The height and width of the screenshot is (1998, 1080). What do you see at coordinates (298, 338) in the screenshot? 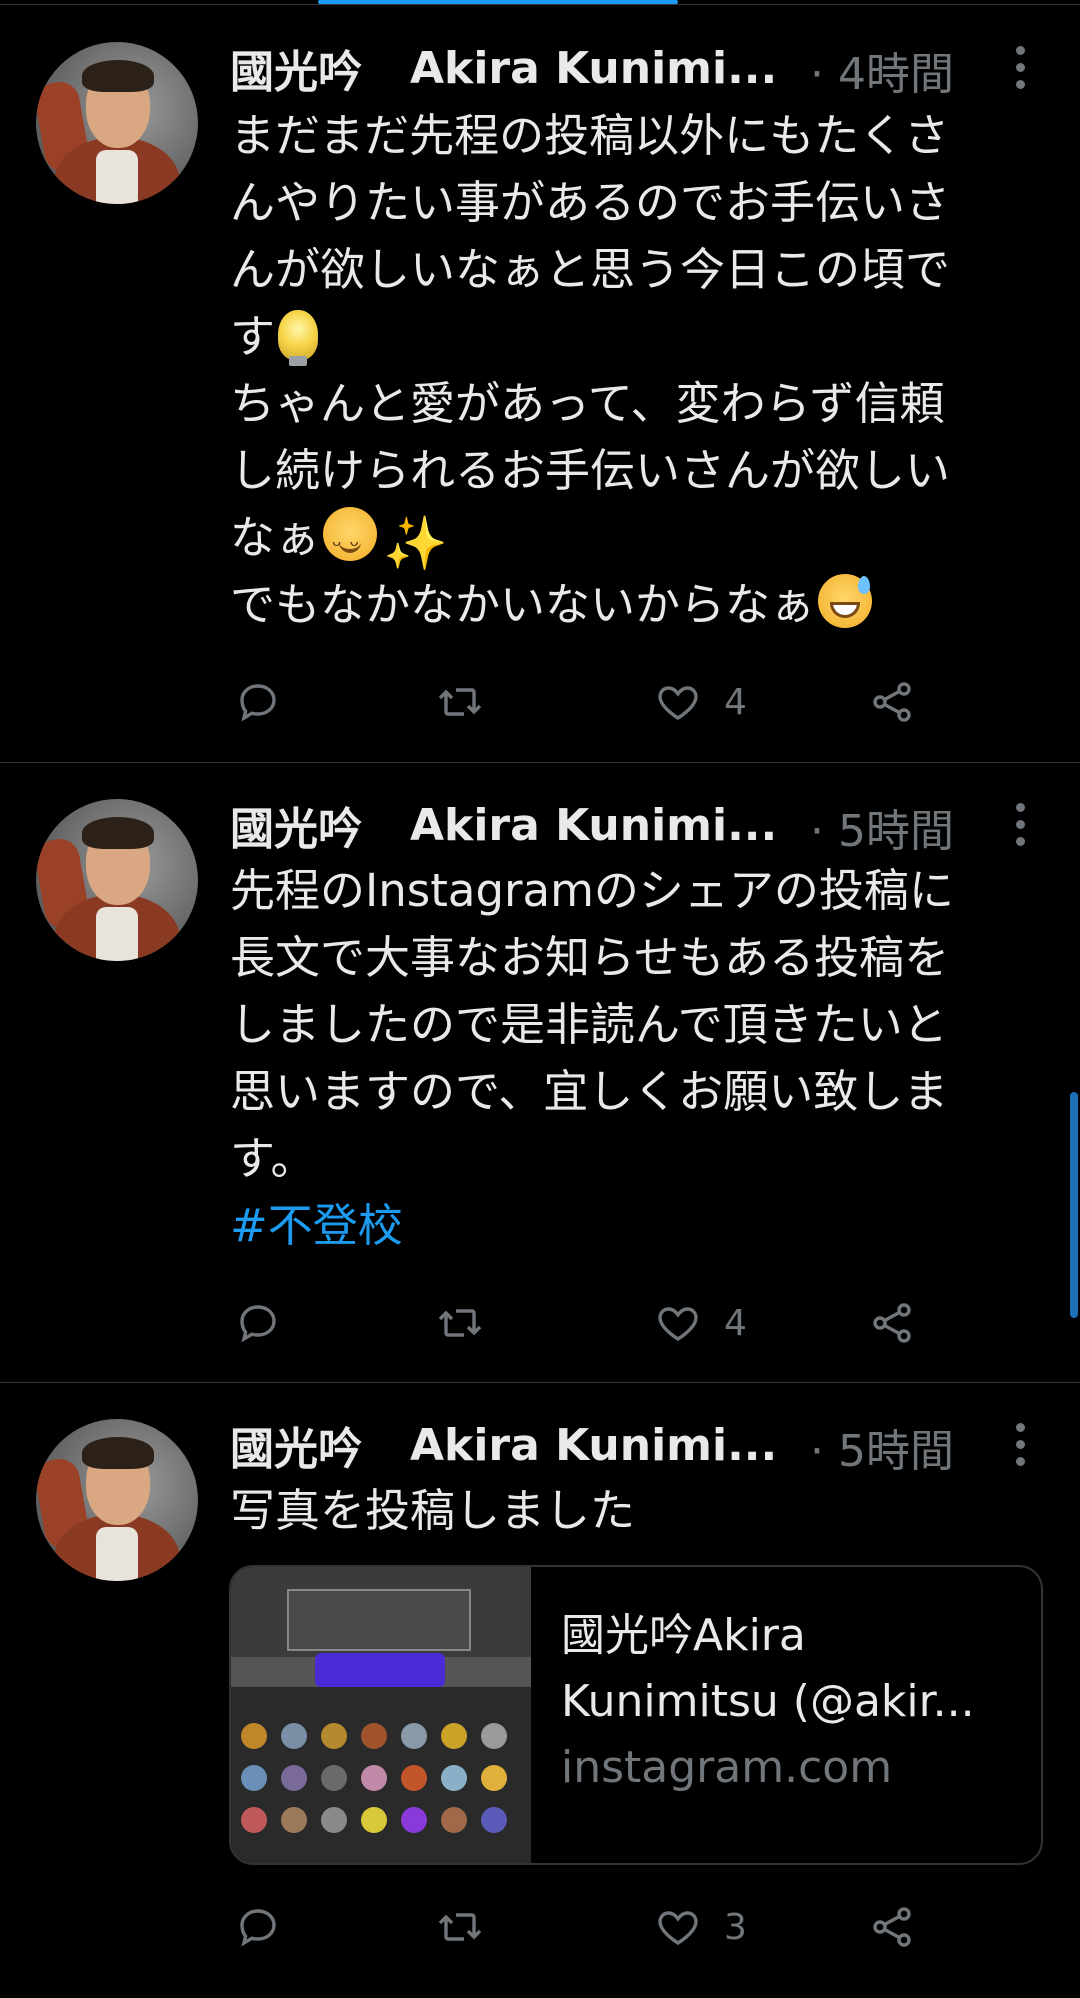
I see `light-bulb-icon` at bounding box center [298, 338].